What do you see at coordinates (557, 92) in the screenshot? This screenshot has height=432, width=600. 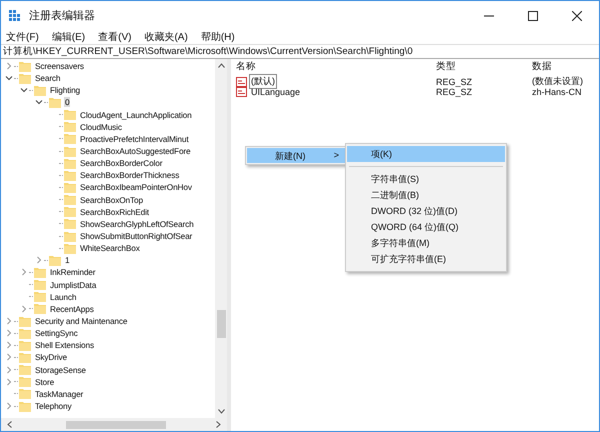 I see `value-data: zh-Hans-CN` at bounding box center [557, 92].